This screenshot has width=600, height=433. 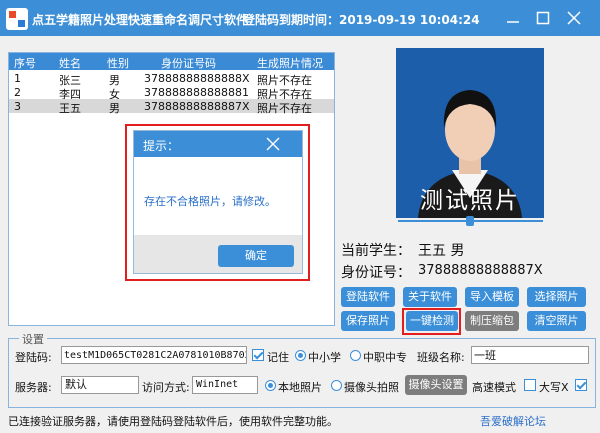 I want to click on table-header: 序号 姓名 性别 身份证号码 生成照片情况, so click(x=171, y=61).